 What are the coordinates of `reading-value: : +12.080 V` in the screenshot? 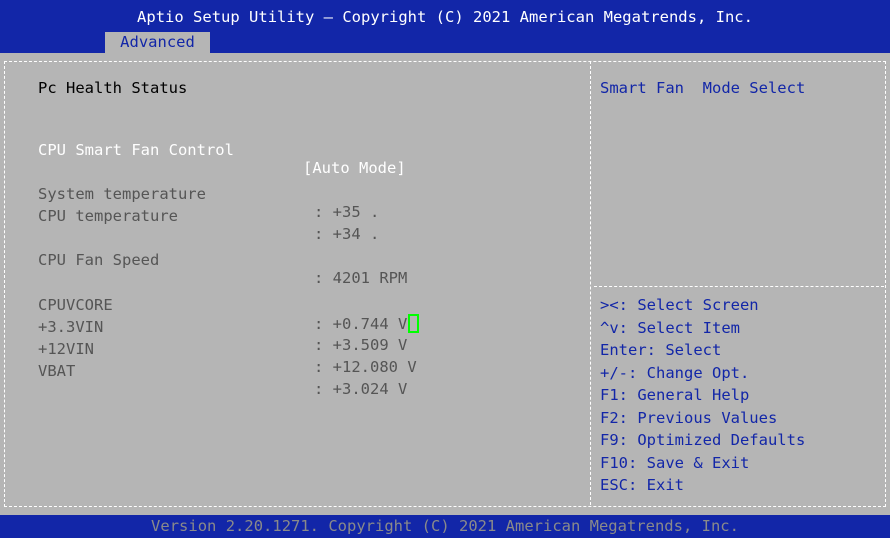 It's located at (365, 367).